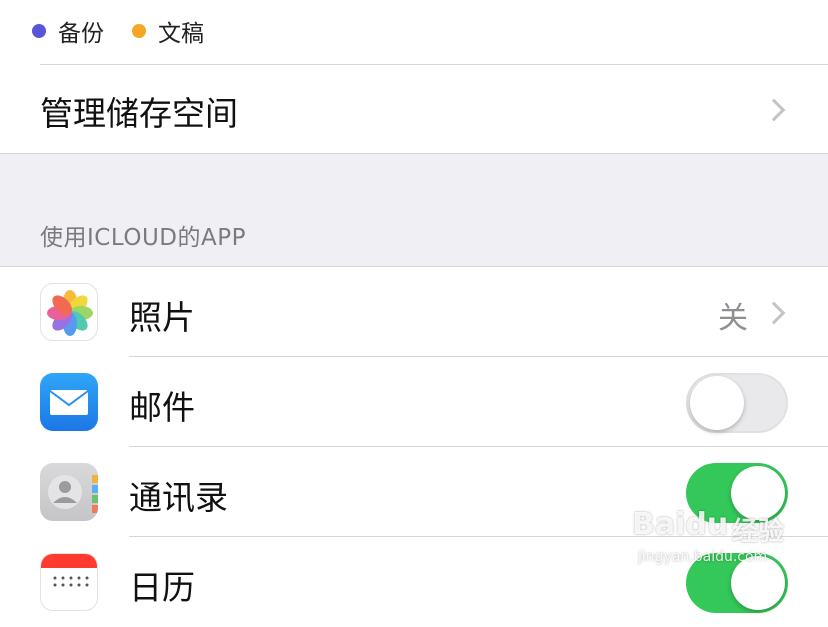  Describe the element at coordinates (703, 557) in the screenshot. I see `watermark-url: jingyan.baidu.com` at that location.